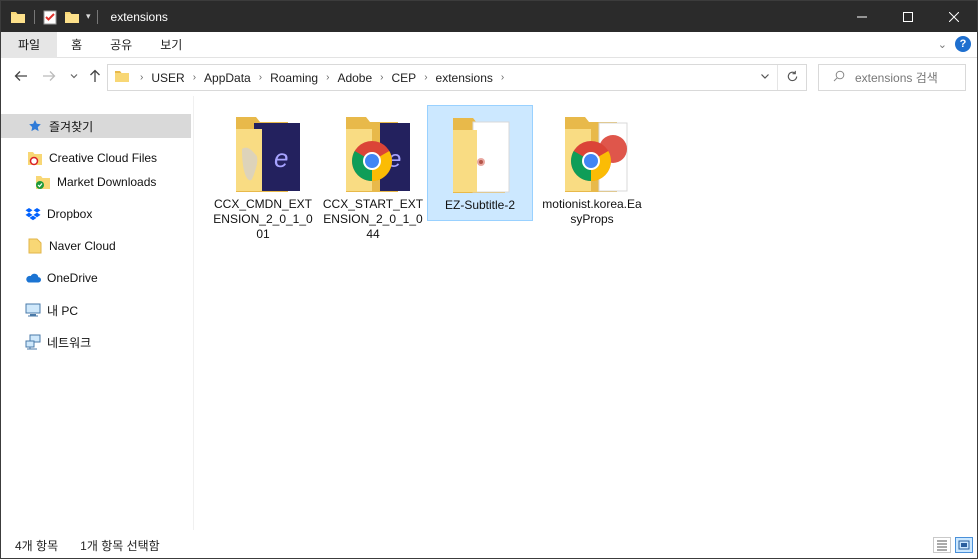 The height and width of the screenshot is (559, 978). Describe the element at coordinates (21, 76) in the screenshot. I see `back-arrow-icon` at that location.